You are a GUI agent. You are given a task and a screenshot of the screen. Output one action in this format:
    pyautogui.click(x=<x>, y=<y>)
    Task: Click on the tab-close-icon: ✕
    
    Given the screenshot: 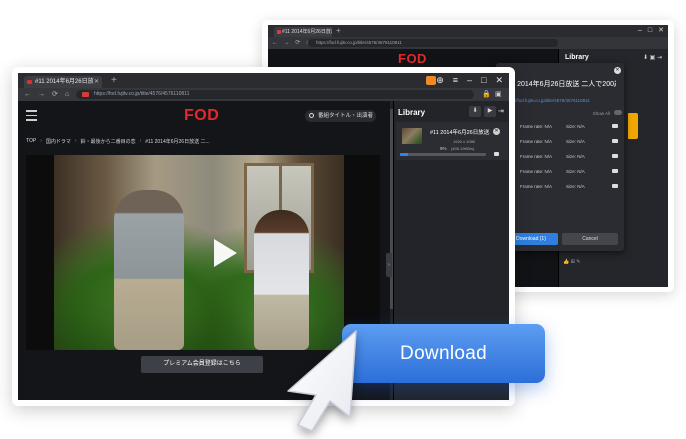 What is the action you would take?
    pyautogui.click(x=96, y=82)
    